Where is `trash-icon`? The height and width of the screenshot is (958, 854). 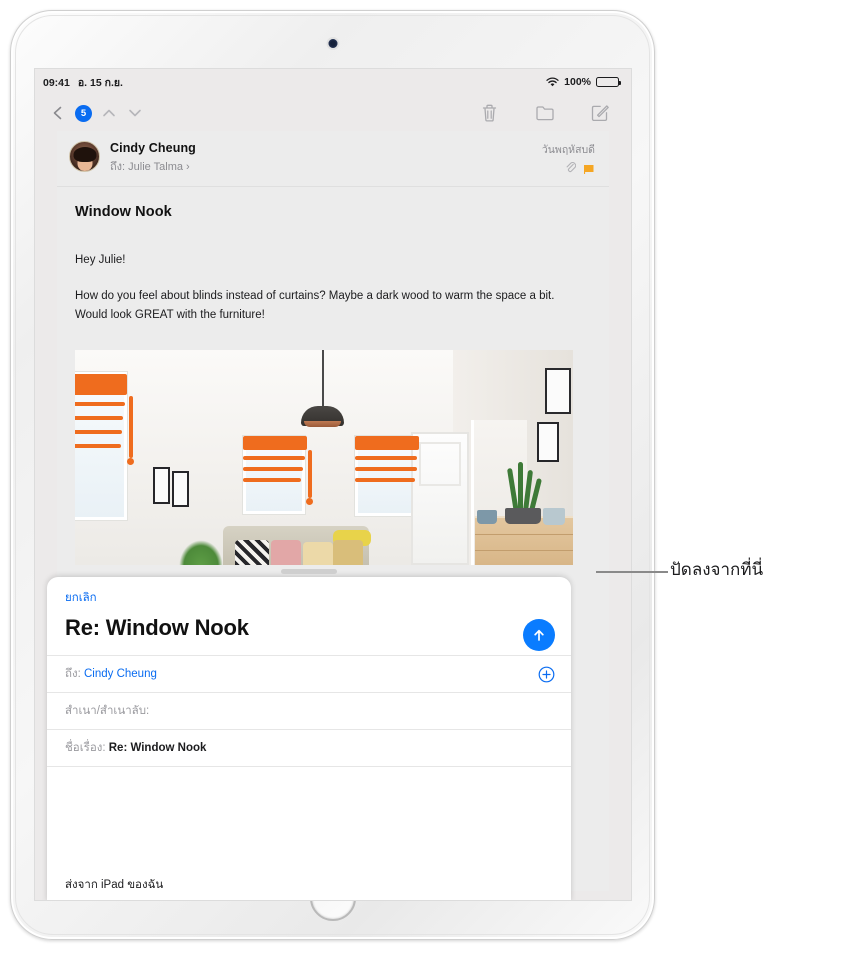 trash-icon is located at coordinates (489, 113).